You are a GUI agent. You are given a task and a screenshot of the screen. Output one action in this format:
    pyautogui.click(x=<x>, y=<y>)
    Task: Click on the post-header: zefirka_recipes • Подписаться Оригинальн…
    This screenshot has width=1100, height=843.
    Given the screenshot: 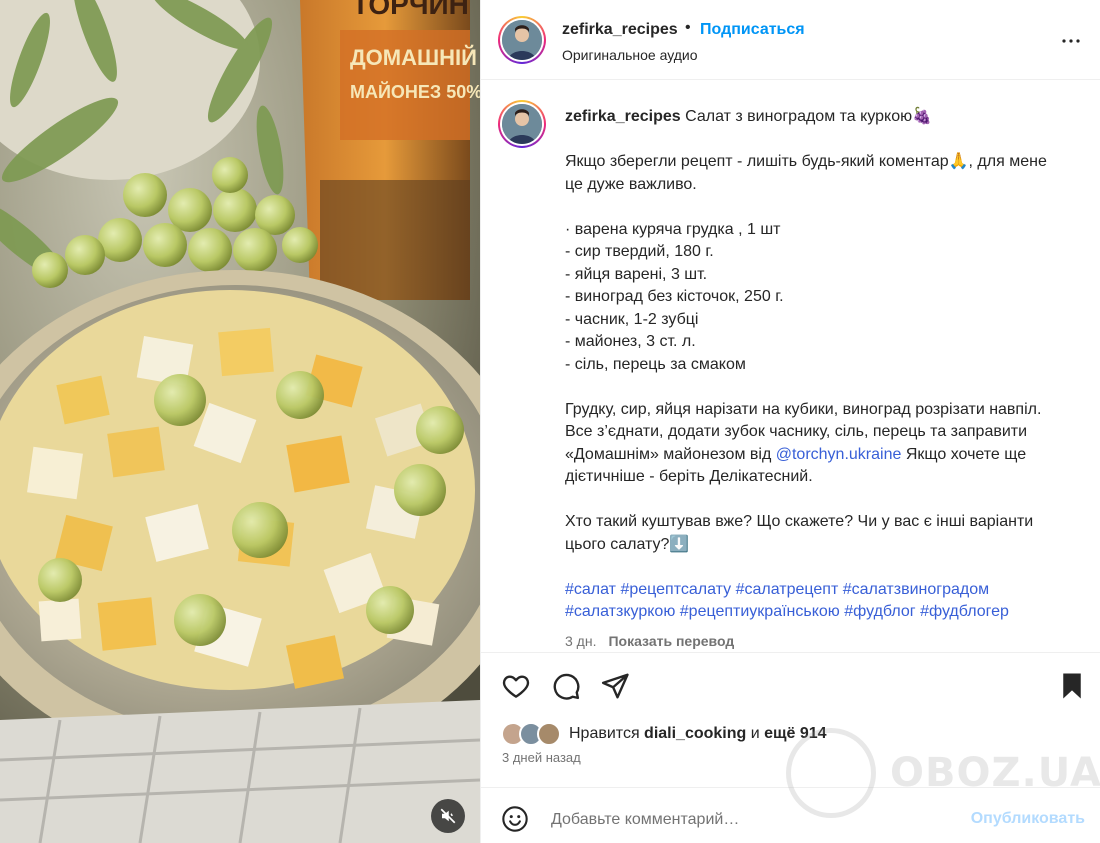 What is the action you would take?
    pyautogui.click(x=790, y=40)
    